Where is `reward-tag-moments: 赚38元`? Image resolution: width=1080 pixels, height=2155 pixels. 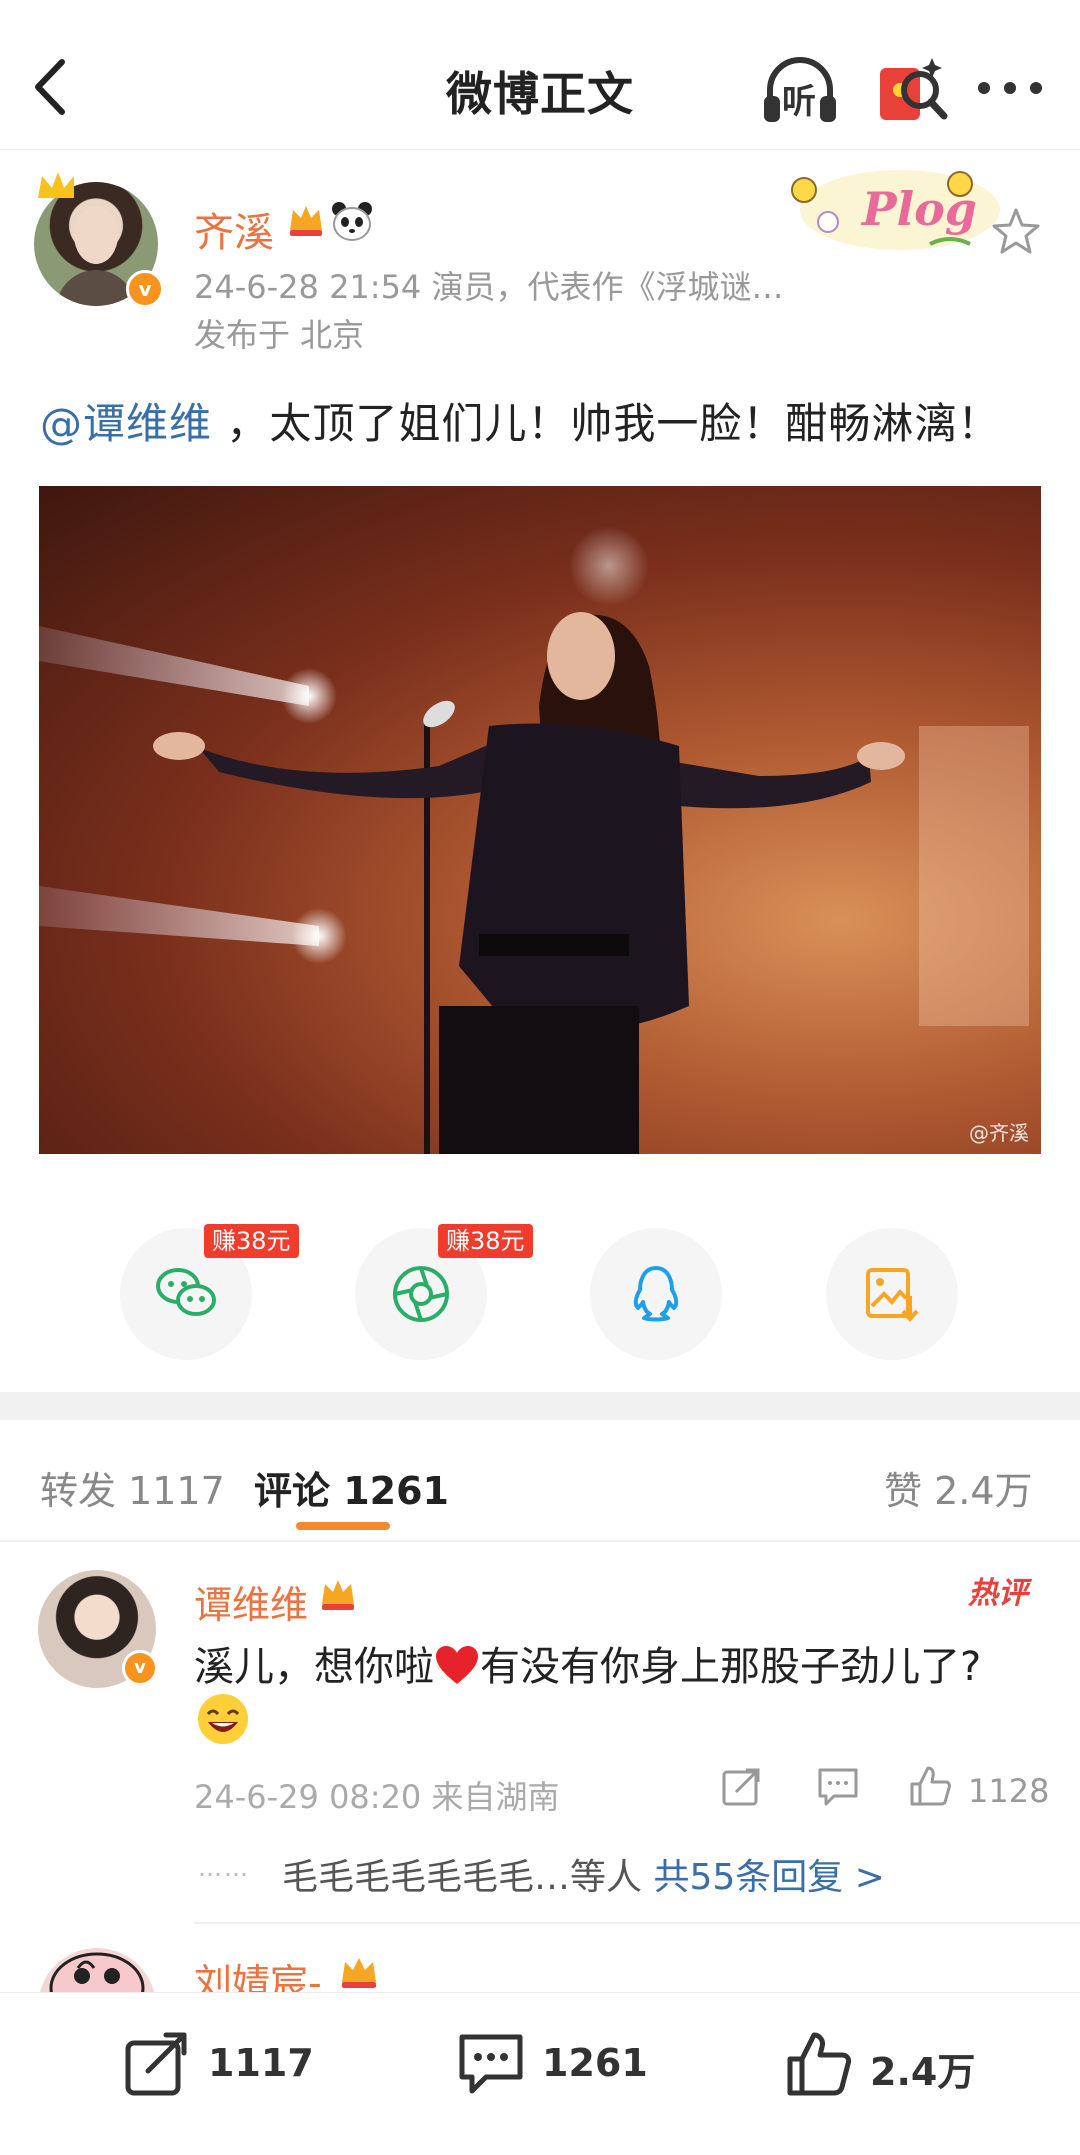 reward-tag-moments: 赚38元 is located at coordinates (485, 1241).